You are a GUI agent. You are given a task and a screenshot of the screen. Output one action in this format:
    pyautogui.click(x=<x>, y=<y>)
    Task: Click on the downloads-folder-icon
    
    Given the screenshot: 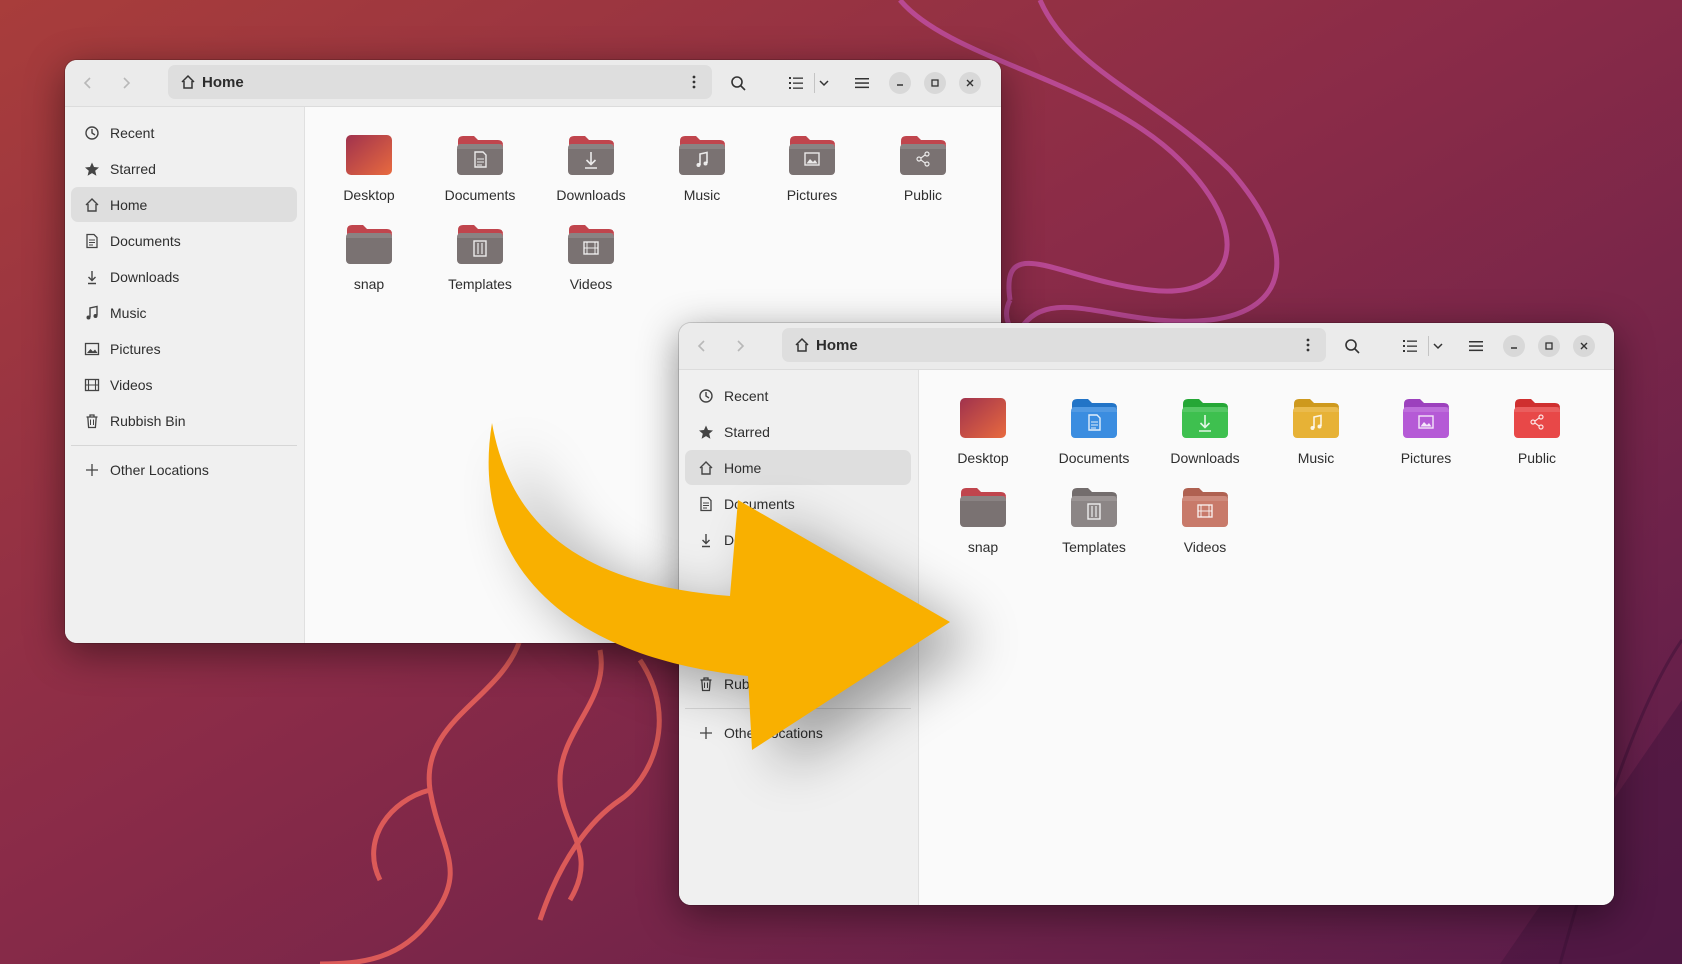 What is the action you would take?
    pyautogui.click(x=591, y=155)
    